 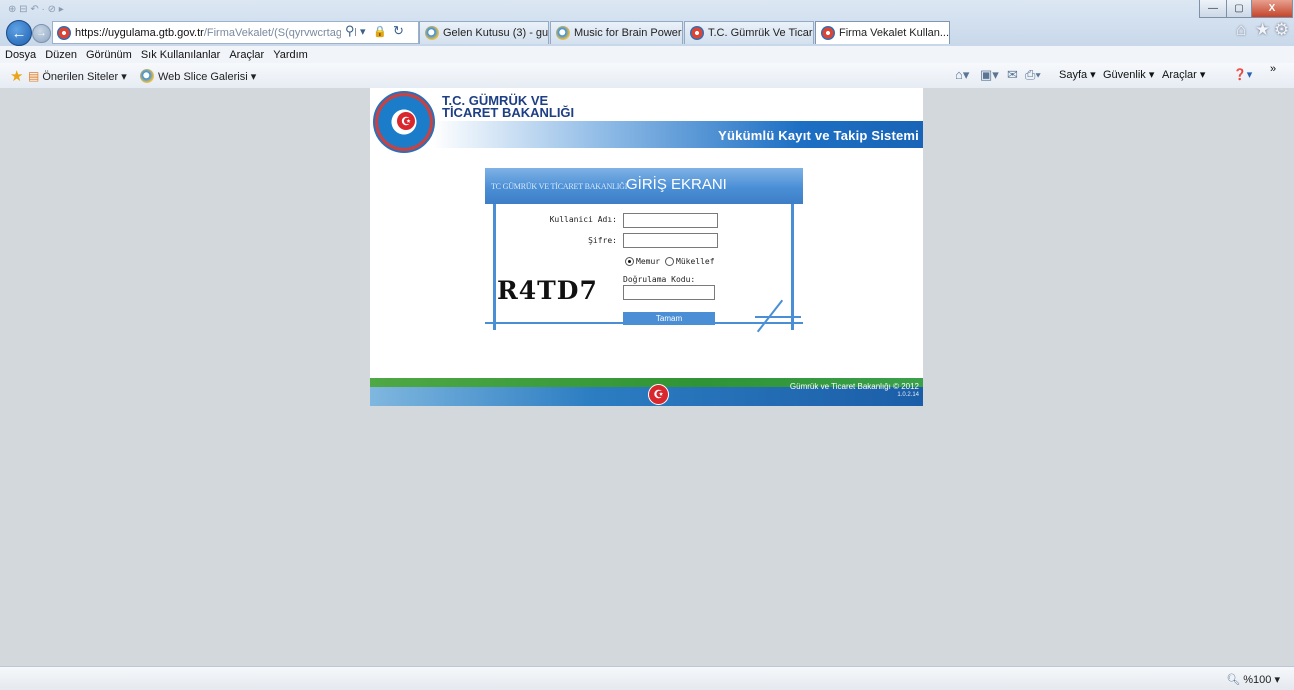 I want to click on submit-button: Tamam, so click(x=669, y=318).